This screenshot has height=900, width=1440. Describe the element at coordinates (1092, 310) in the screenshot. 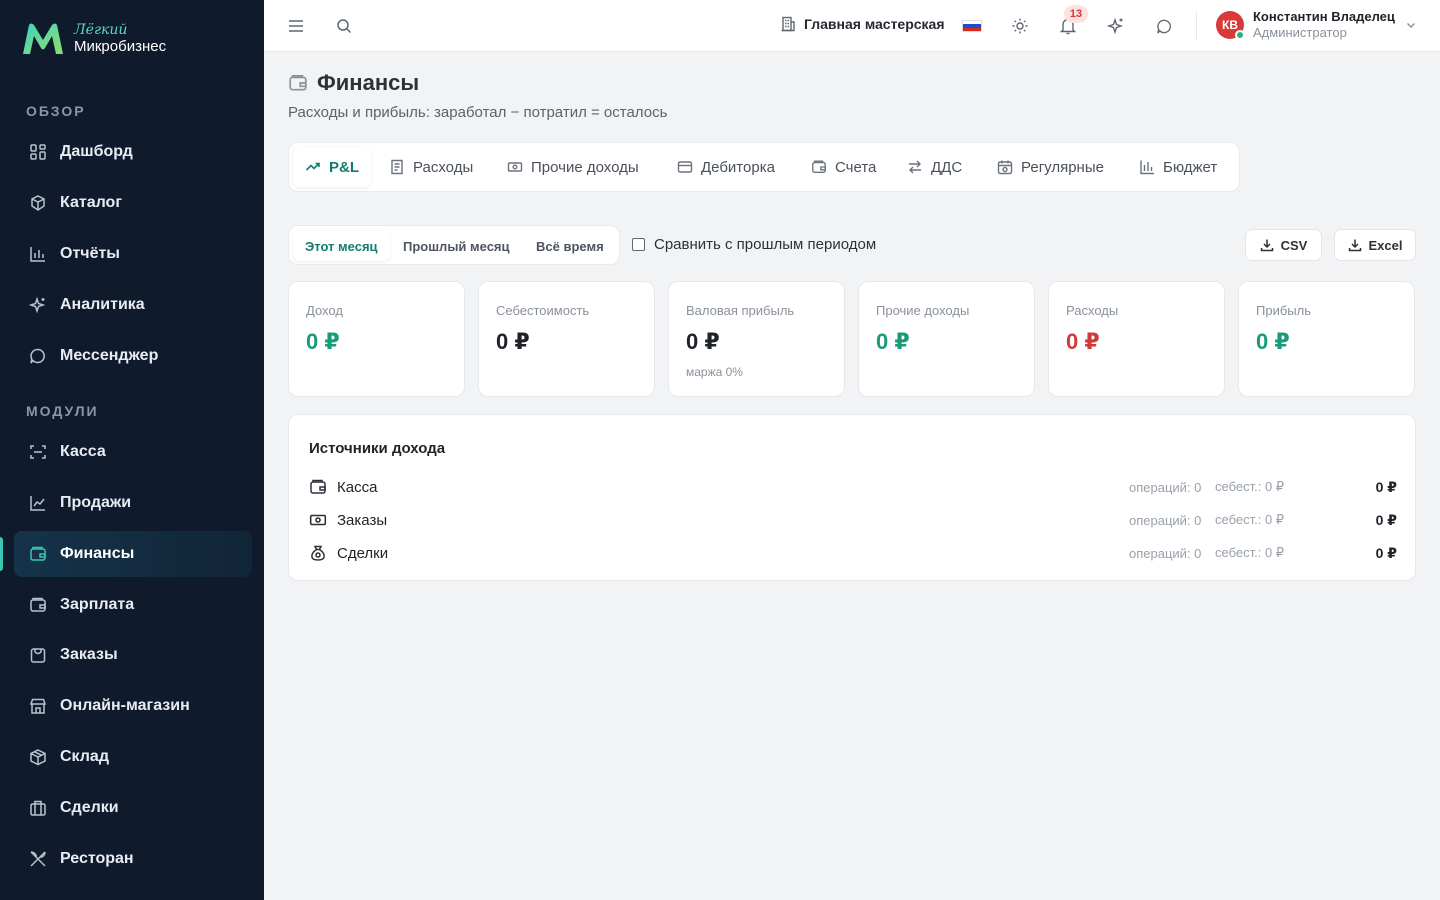

I see `kpi-label: Расходы` at that location.